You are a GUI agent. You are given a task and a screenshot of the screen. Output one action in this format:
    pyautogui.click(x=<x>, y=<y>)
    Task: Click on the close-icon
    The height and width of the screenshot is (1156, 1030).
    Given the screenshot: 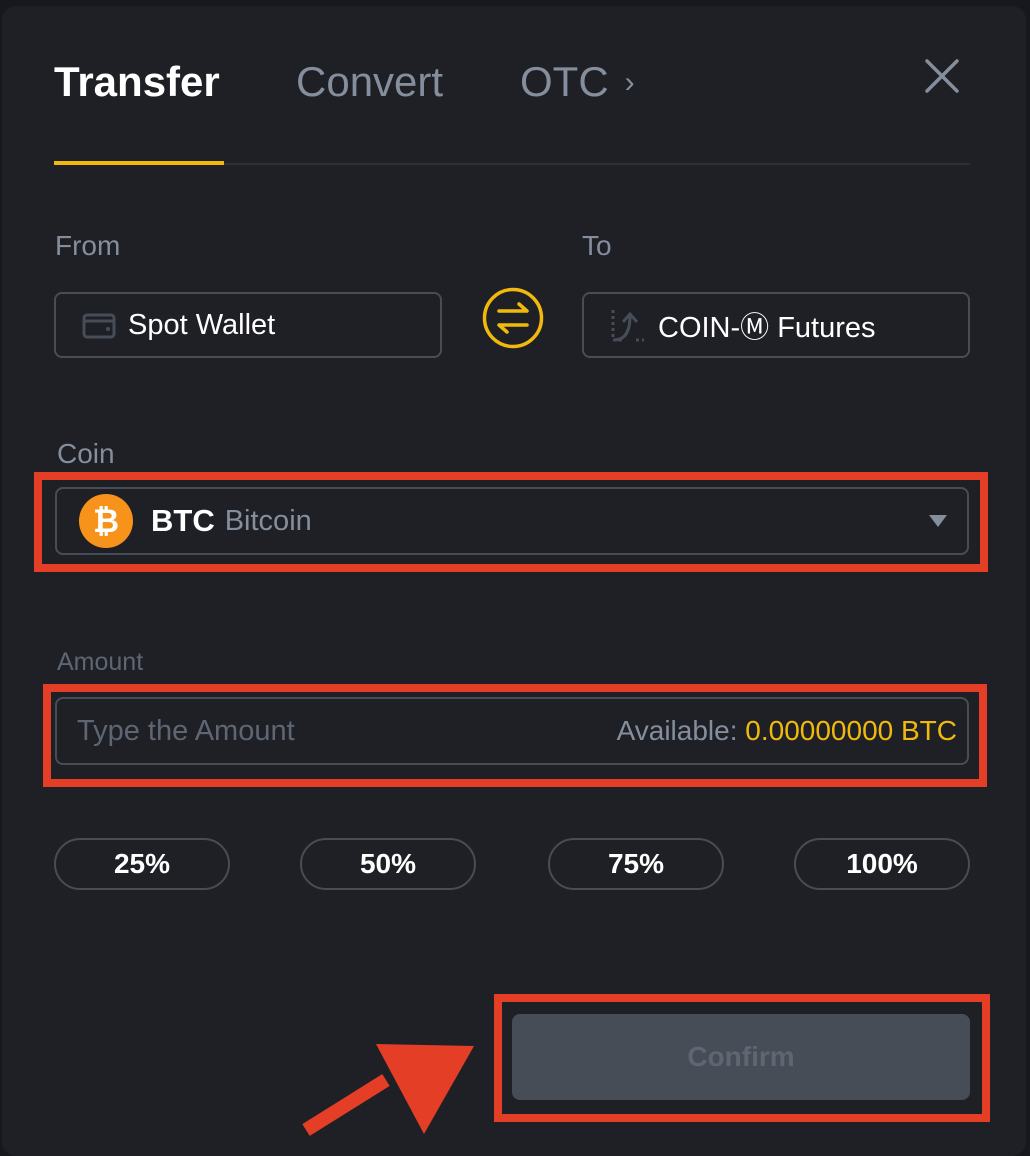 What is the action you would take?
    pyautogui.click(x=942, y=76)
    